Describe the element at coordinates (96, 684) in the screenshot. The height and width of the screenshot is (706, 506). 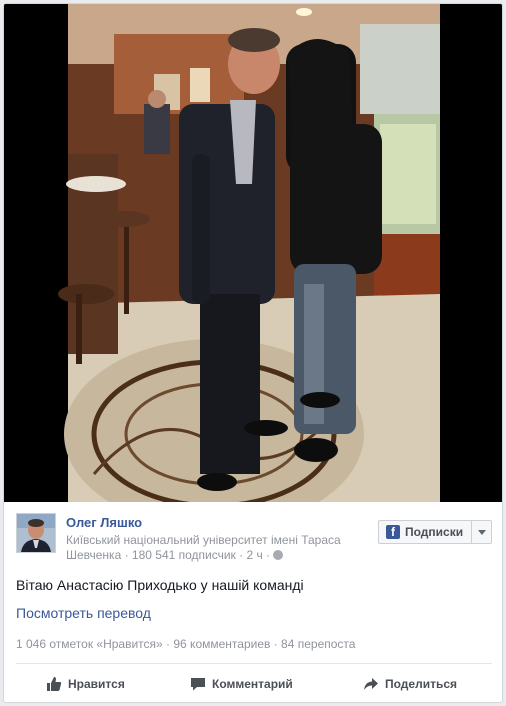
I see `like-label: Нравится` at that location.